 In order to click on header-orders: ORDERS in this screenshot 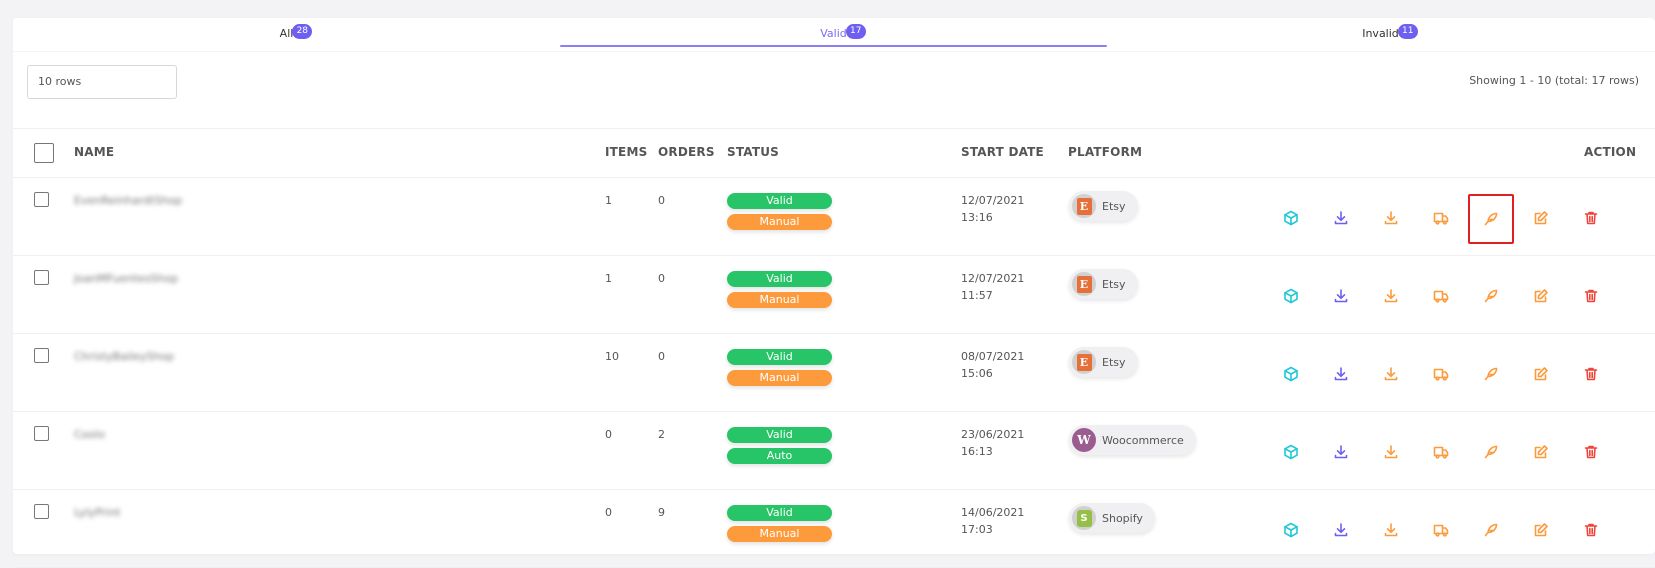, I will do `click(686, 152)`.